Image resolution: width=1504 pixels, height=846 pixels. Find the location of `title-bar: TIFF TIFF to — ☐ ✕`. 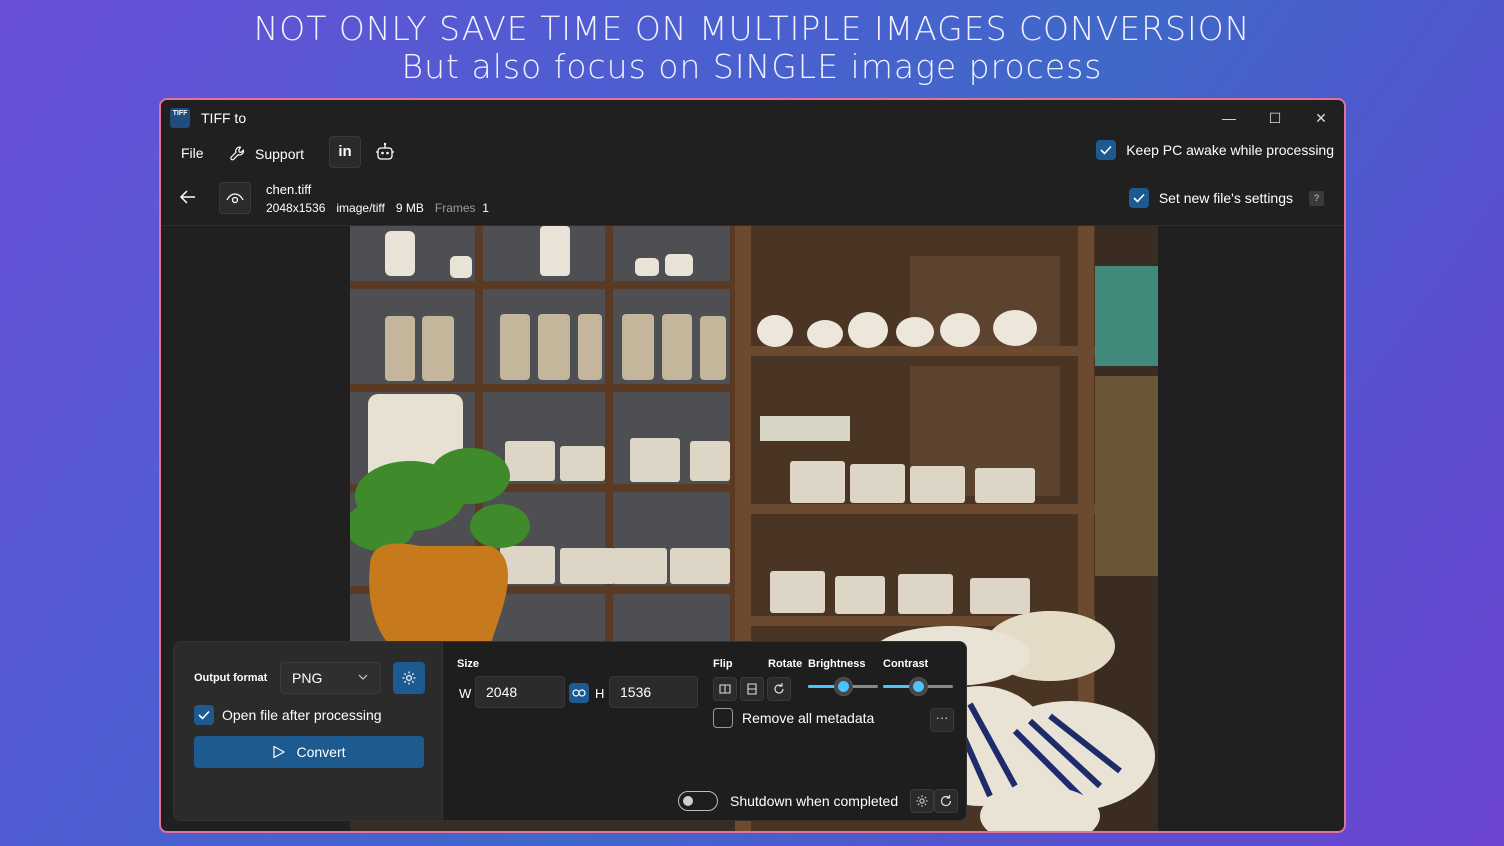

title-bar: TIFF TIFF to — ☐ ✕ is located at coordinates (752, 118).